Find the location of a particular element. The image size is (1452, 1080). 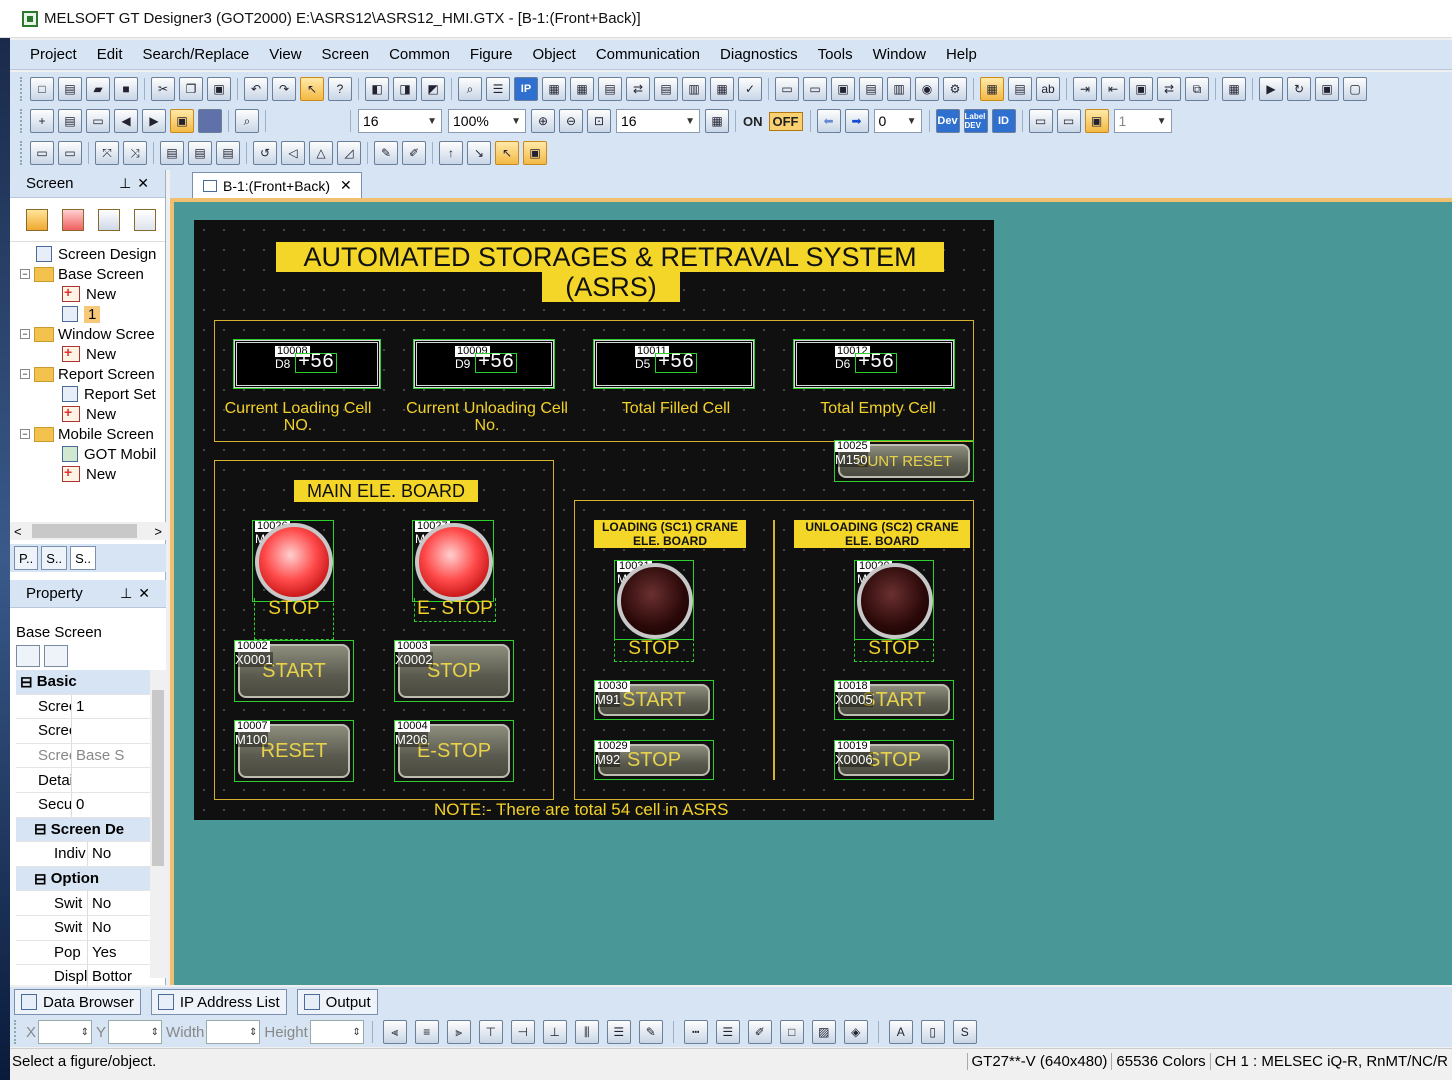

scroll-thumb is located at coordinates (84, 531).